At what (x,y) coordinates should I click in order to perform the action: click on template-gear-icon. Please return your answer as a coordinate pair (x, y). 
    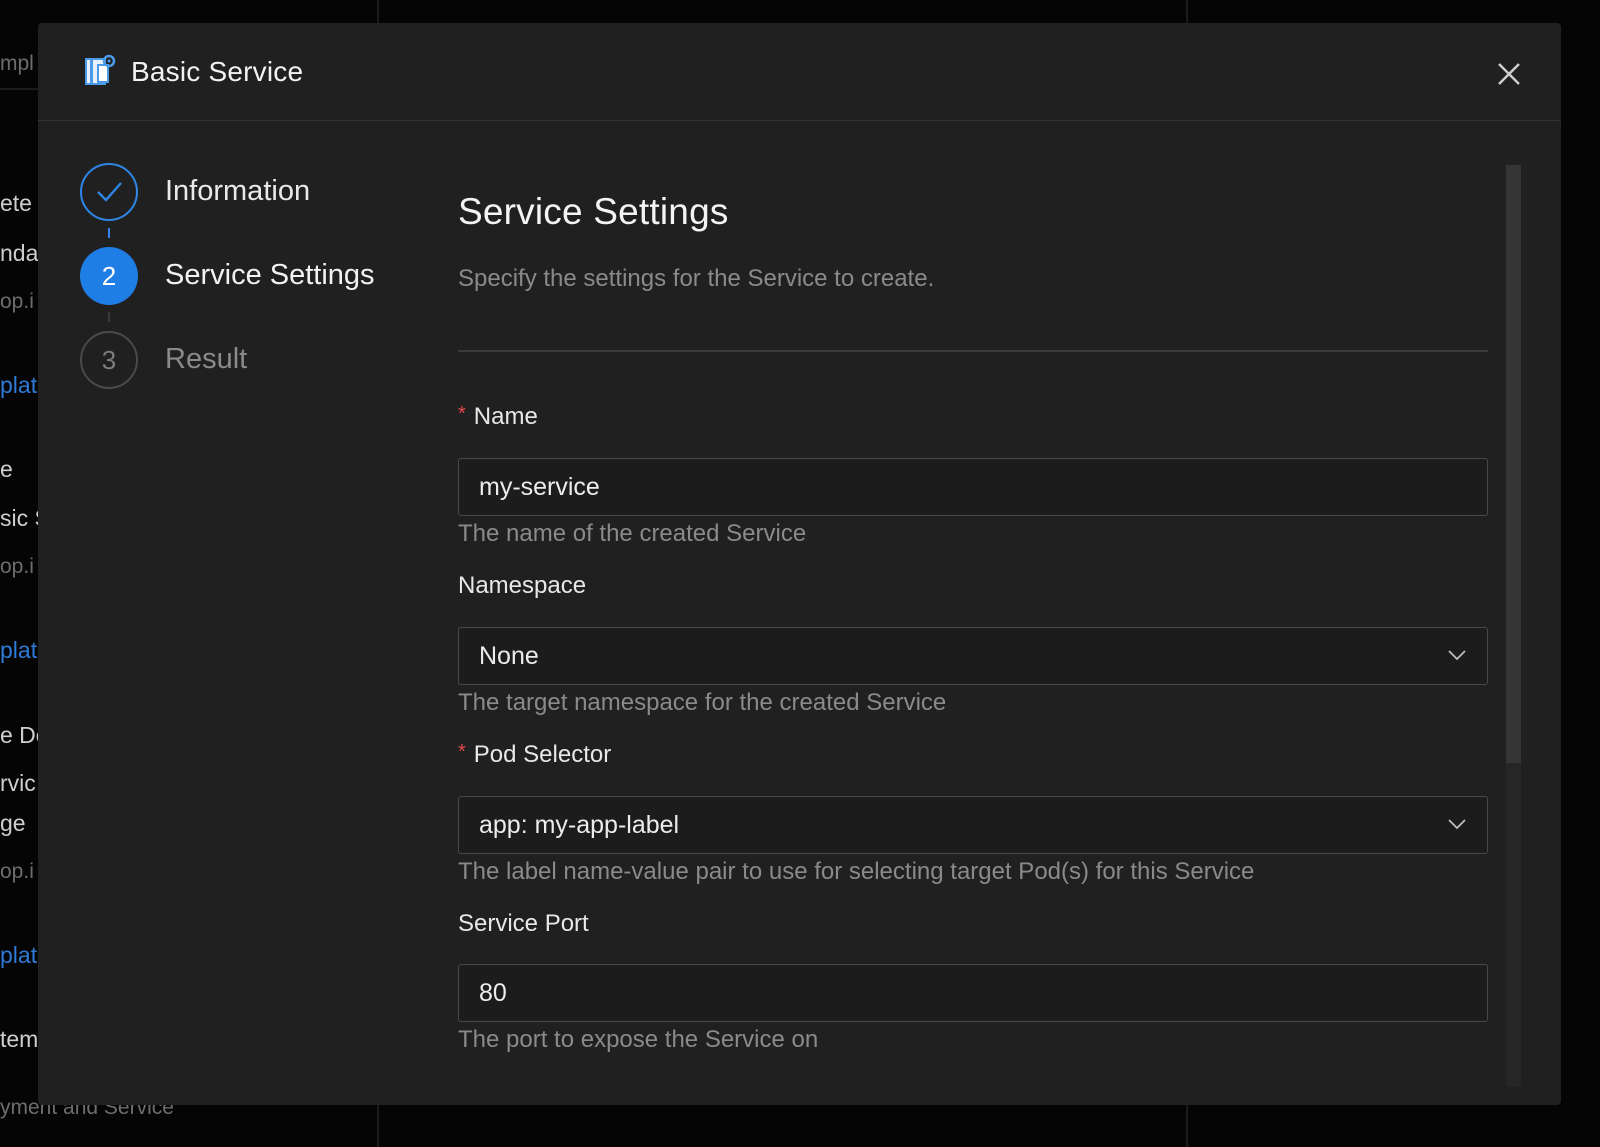
    Looking at the image, I should click on (100, 70).